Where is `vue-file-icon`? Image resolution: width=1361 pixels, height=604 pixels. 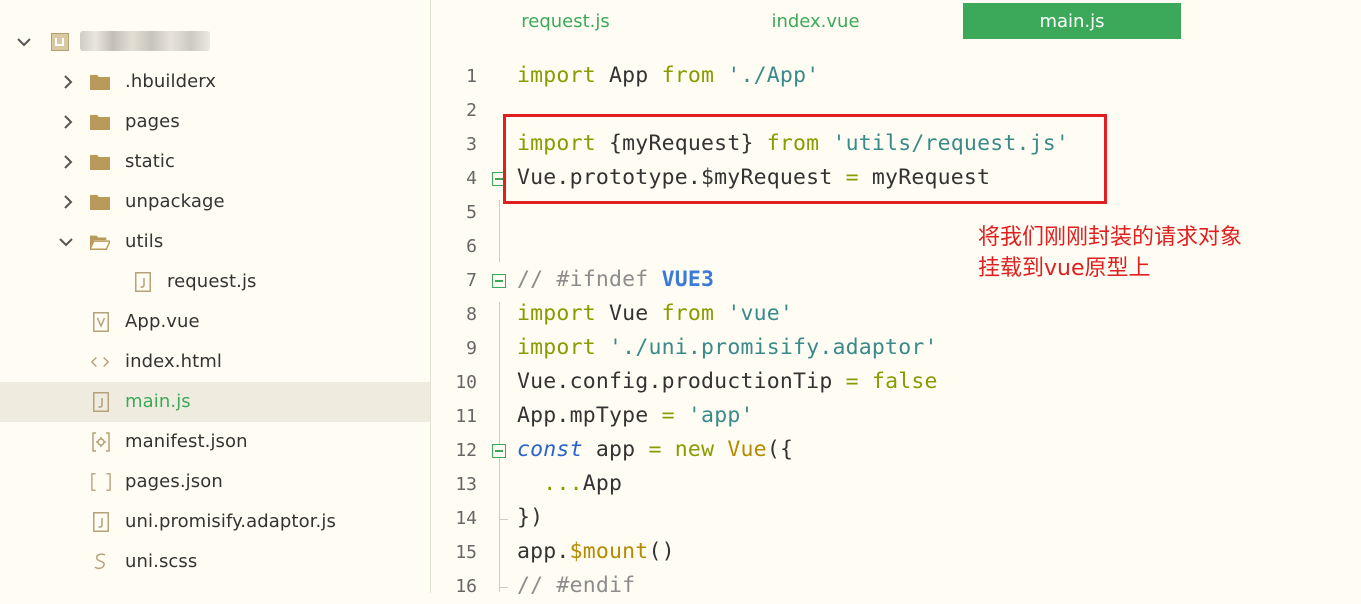
vue-file-icon is located at coordinates (101, 322).